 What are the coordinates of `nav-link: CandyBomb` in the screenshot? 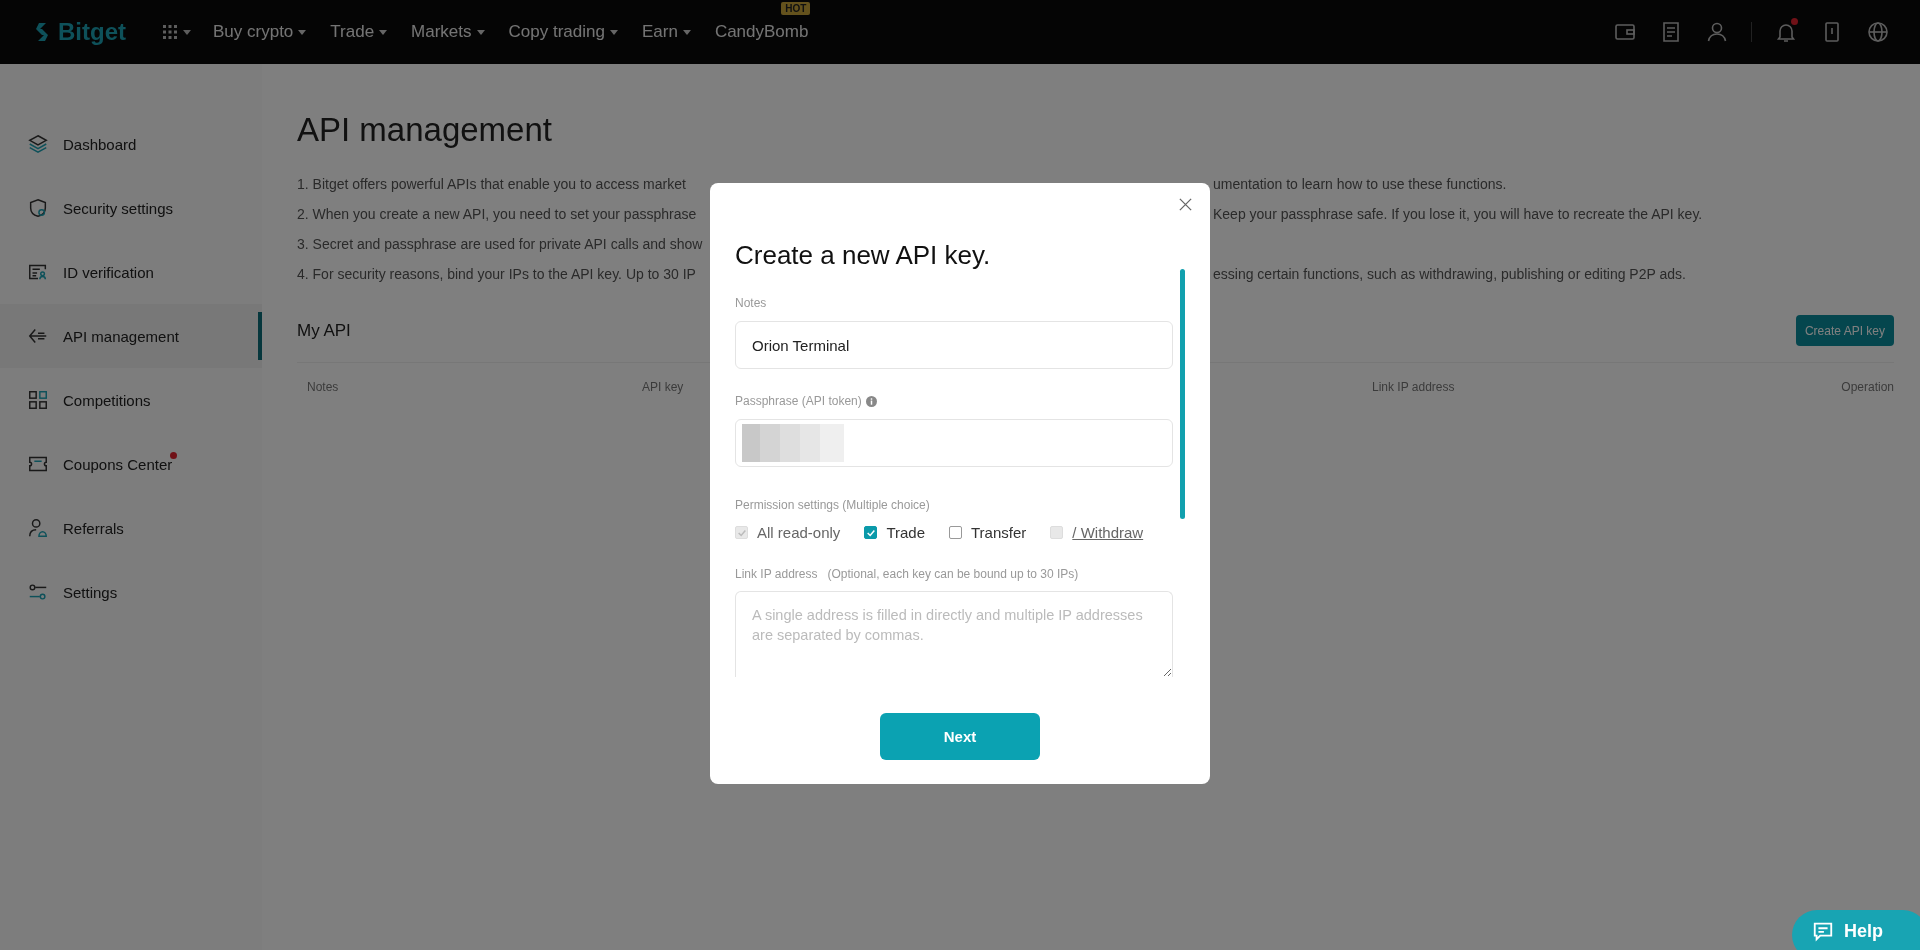 It's located at (761, 32).